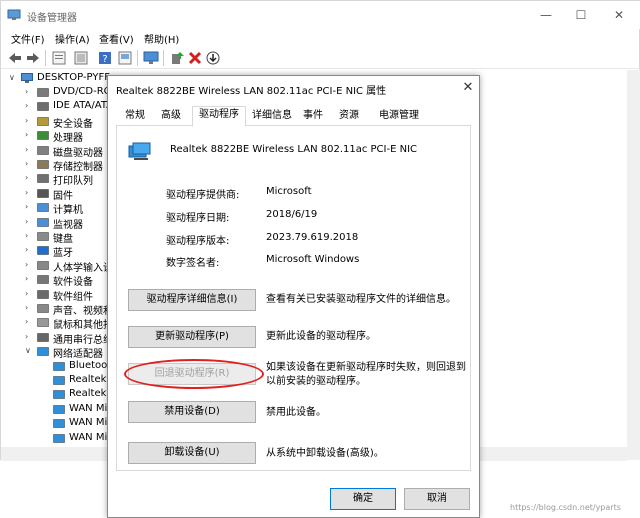 The image size is (640, 518). Describe the element at coordinates (325, 453) in the screenshot. I see `uninstall-device-desc: 从系统中卸载设备(高级)。` at that location.